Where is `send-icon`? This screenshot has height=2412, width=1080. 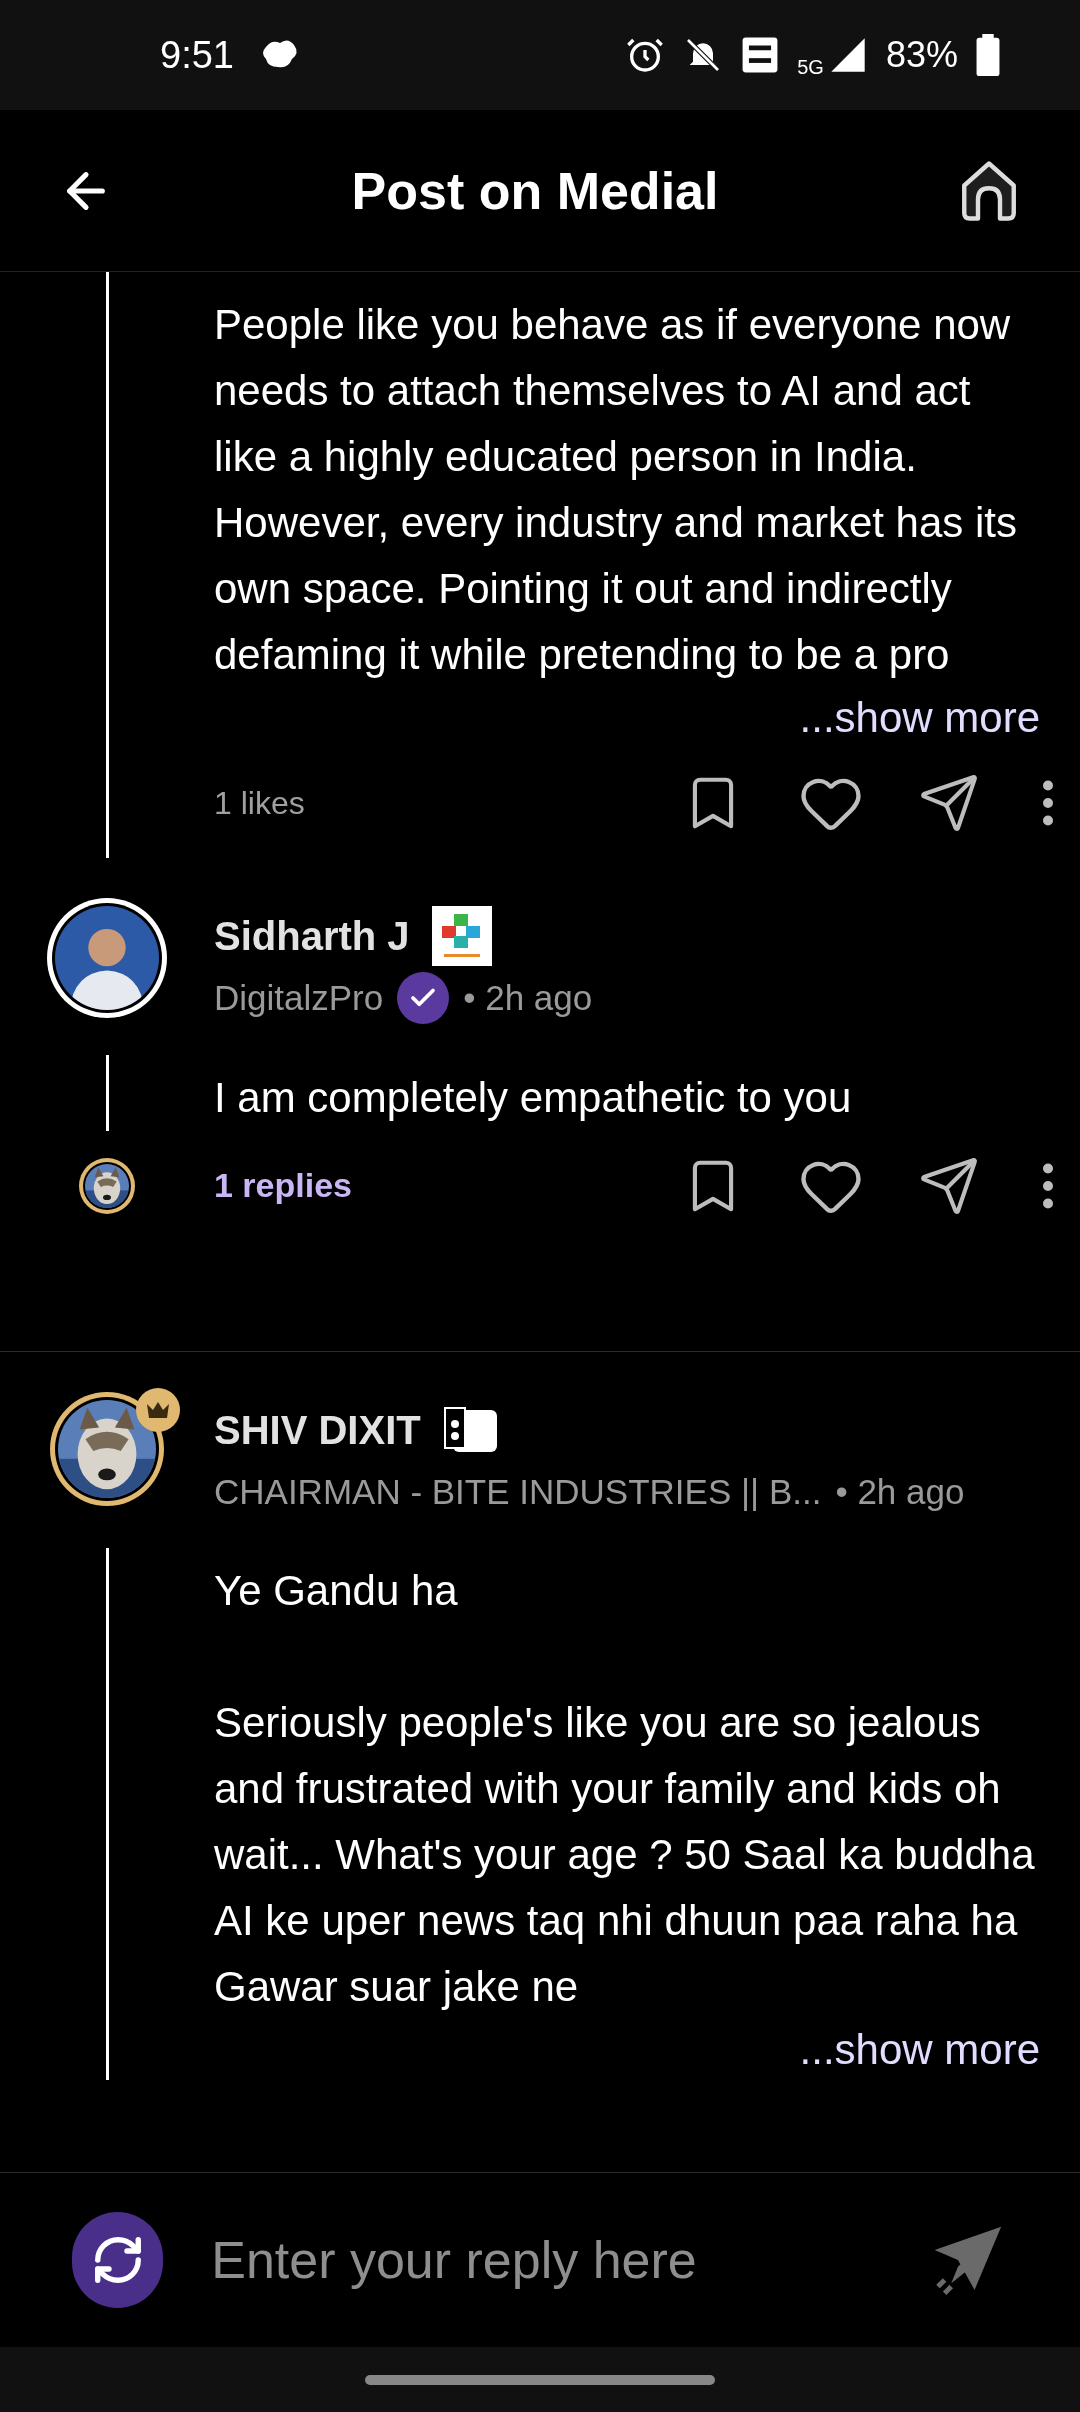 send-icon is located at coordinates (949, 803).